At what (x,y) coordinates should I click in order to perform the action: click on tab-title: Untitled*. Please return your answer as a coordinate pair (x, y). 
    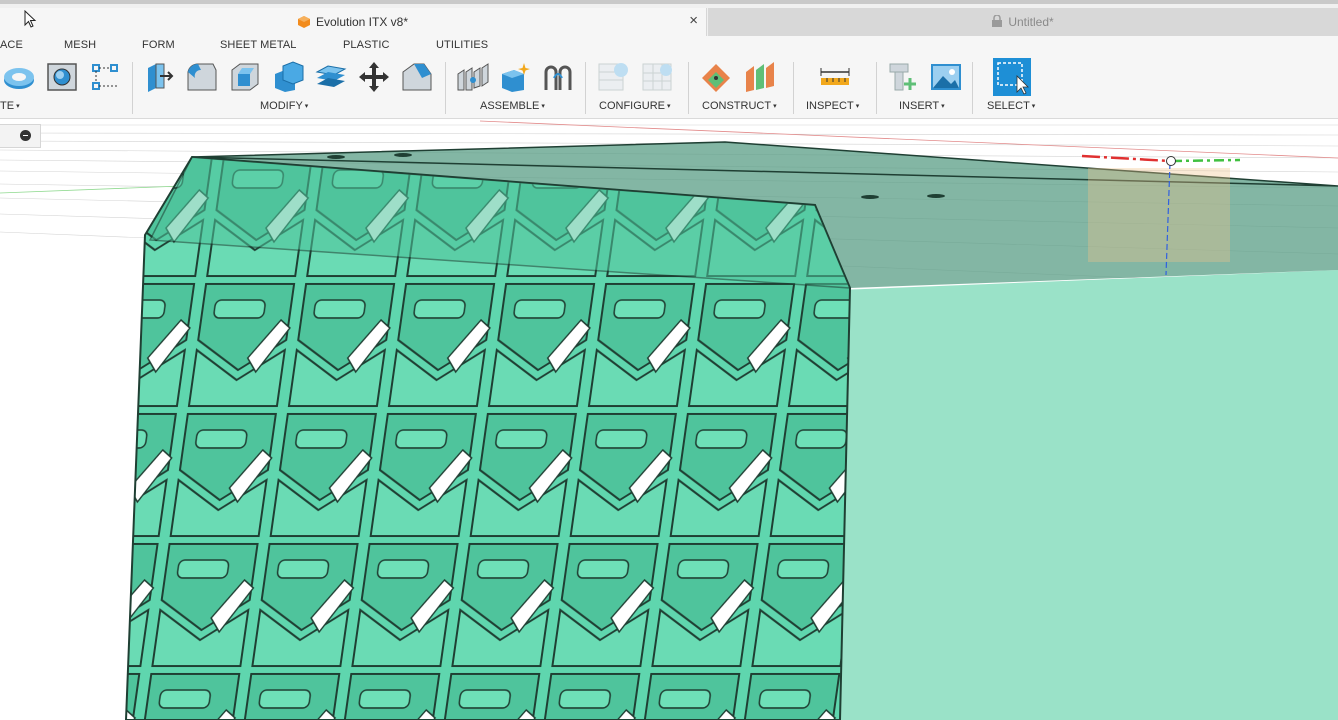
    Looking at the image, I should click on (1031, 22).